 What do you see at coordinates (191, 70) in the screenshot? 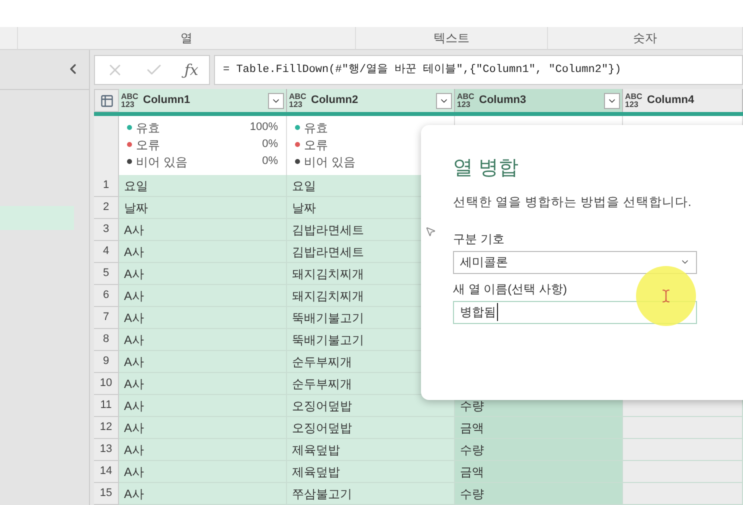
I see `fx-icon: ƒx` at bounding box center [191, 70].